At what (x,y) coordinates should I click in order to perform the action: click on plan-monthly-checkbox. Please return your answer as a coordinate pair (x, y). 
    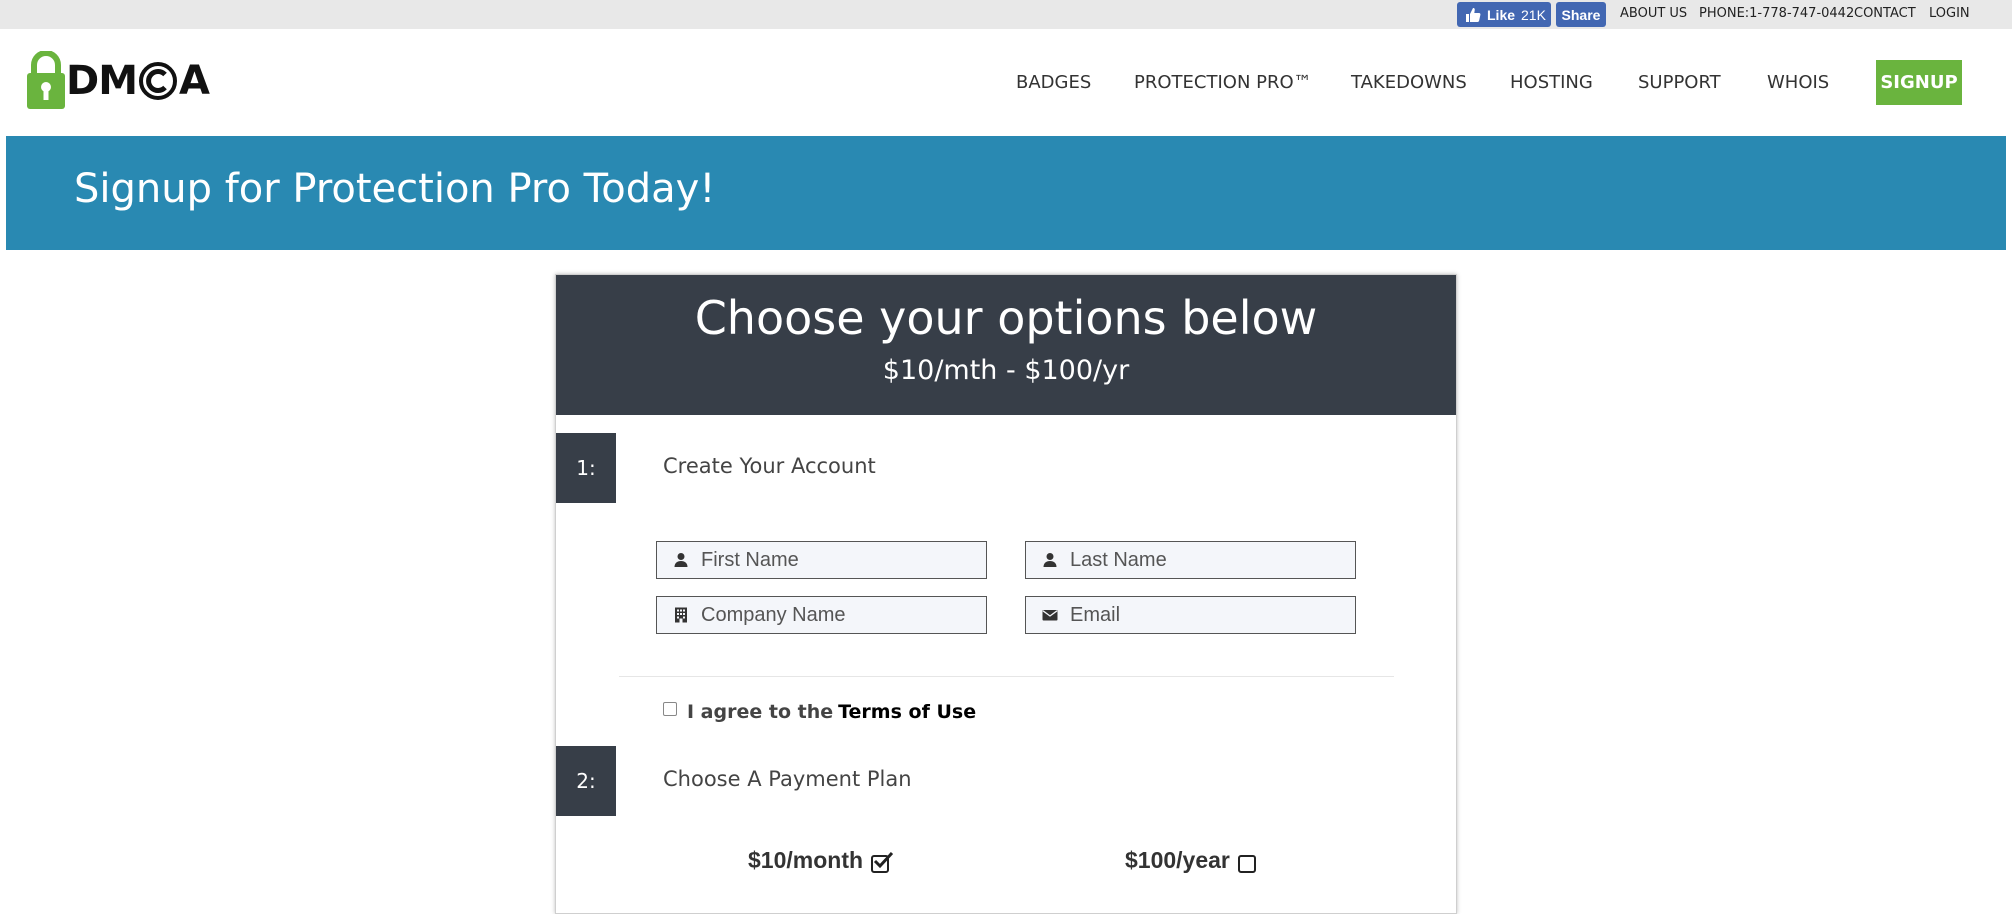
    Looking at the image, I should click on (882, 862).